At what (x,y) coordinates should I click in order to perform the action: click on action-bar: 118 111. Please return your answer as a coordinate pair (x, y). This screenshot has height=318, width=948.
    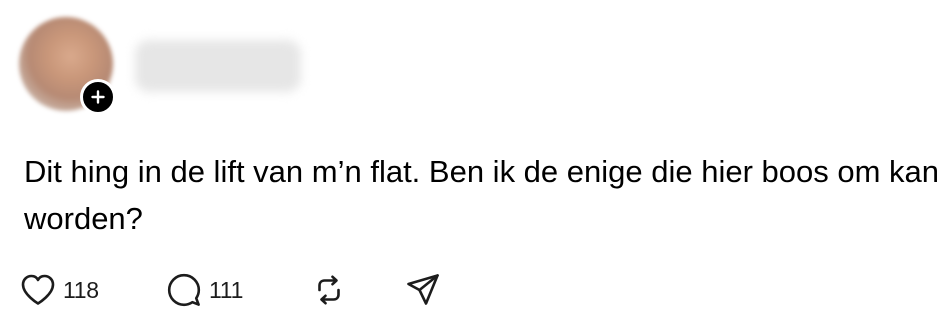
    Looking at the image, I should click on (230, 290).